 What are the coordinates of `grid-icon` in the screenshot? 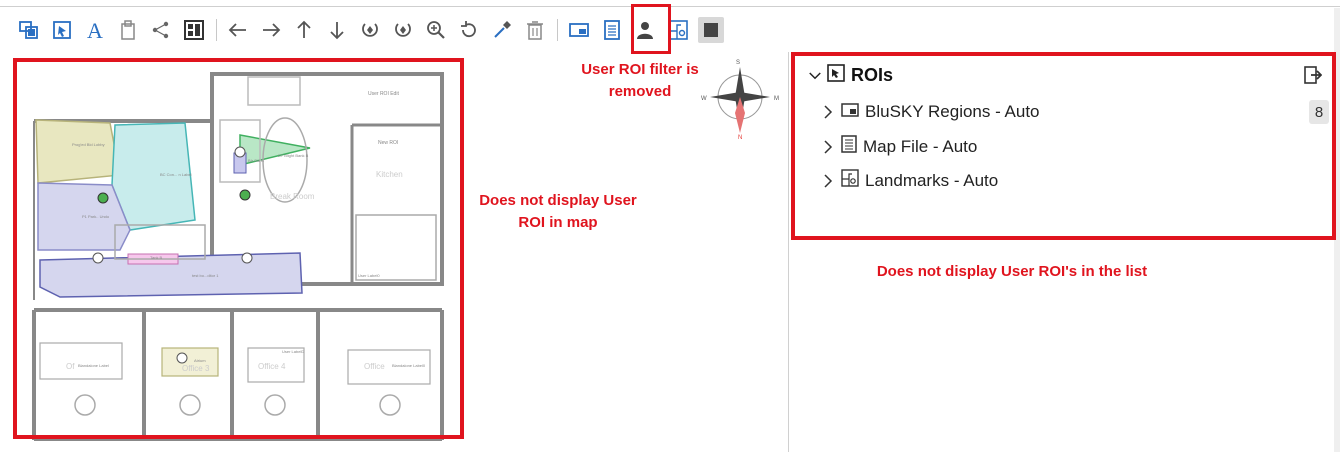 It's located at (194, 30).